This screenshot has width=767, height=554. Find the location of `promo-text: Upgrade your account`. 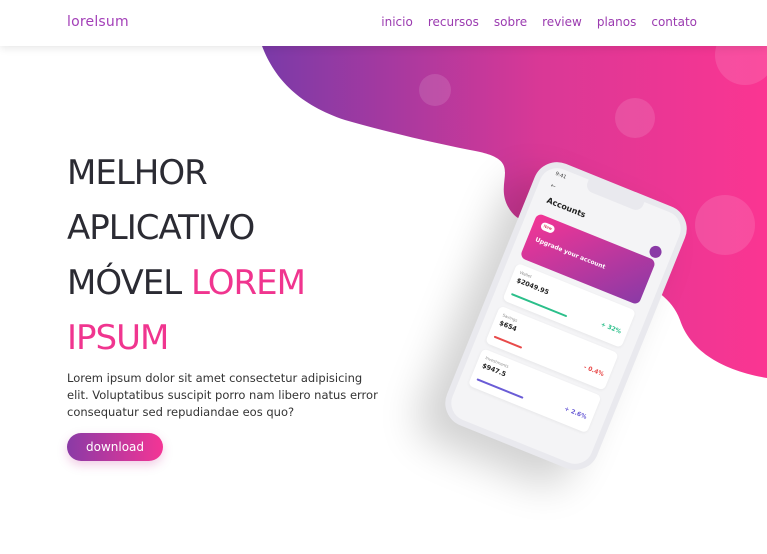

promo-text: Upgrade your account is located at coordinates (570, 253).